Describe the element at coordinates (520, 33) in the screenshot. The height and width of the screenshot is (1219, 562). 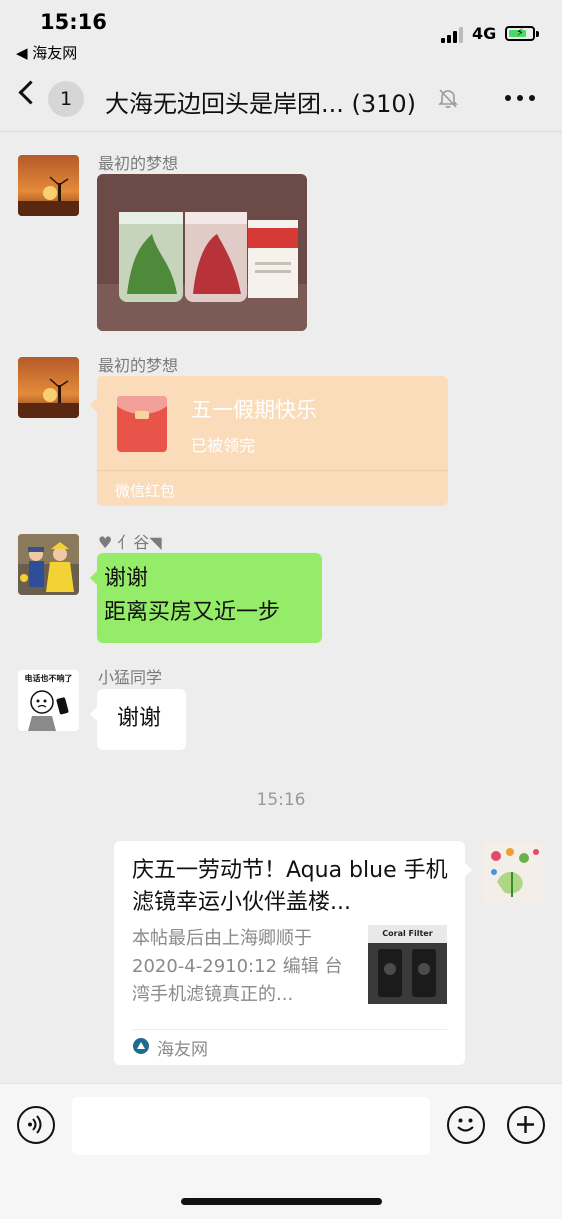
I see `battery-icon: ⚡` at that location.